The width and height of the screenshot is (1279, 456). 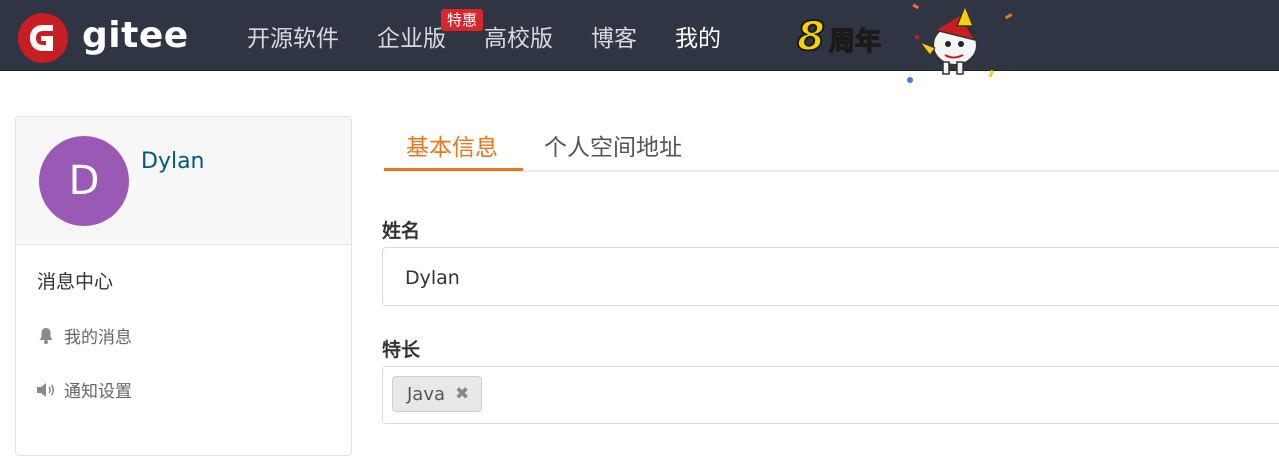 I want to click on sidebar-item-label: 通知设置, so click(x=98, y=392).